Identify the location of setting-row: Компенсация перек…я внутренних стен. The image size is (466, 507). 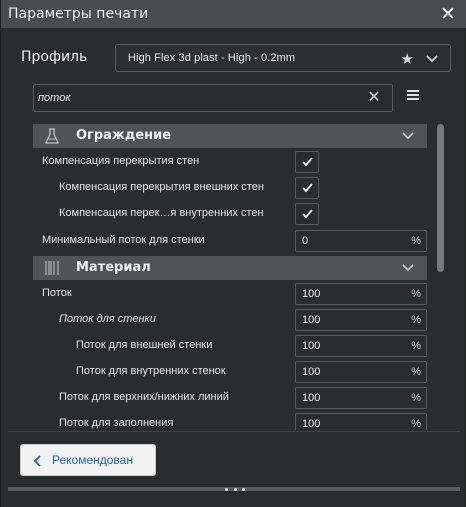
(230, 214).